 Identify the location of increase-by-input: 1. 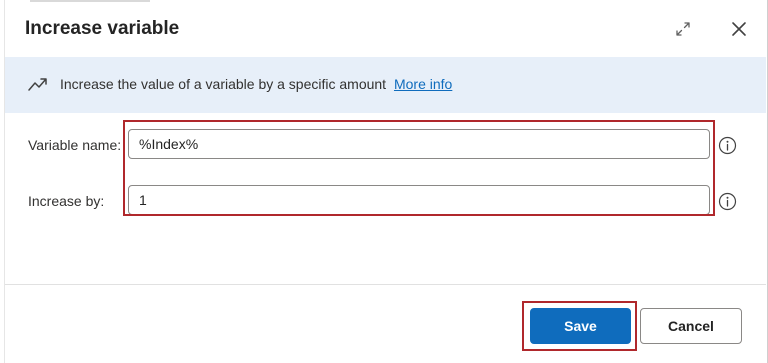
(419, 200).